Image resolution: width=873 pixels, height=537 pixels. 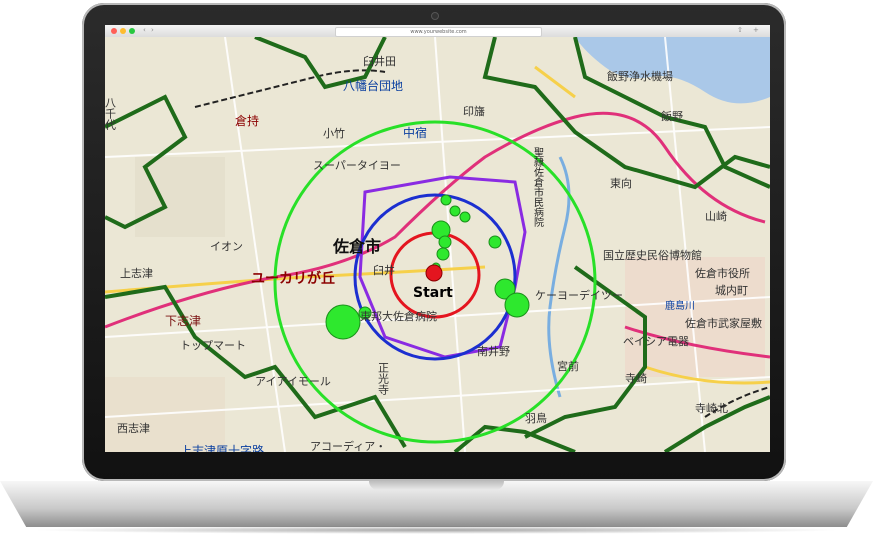 I want to click on place-label: 東邦大佐倉病院, so click(x=398, y=316).